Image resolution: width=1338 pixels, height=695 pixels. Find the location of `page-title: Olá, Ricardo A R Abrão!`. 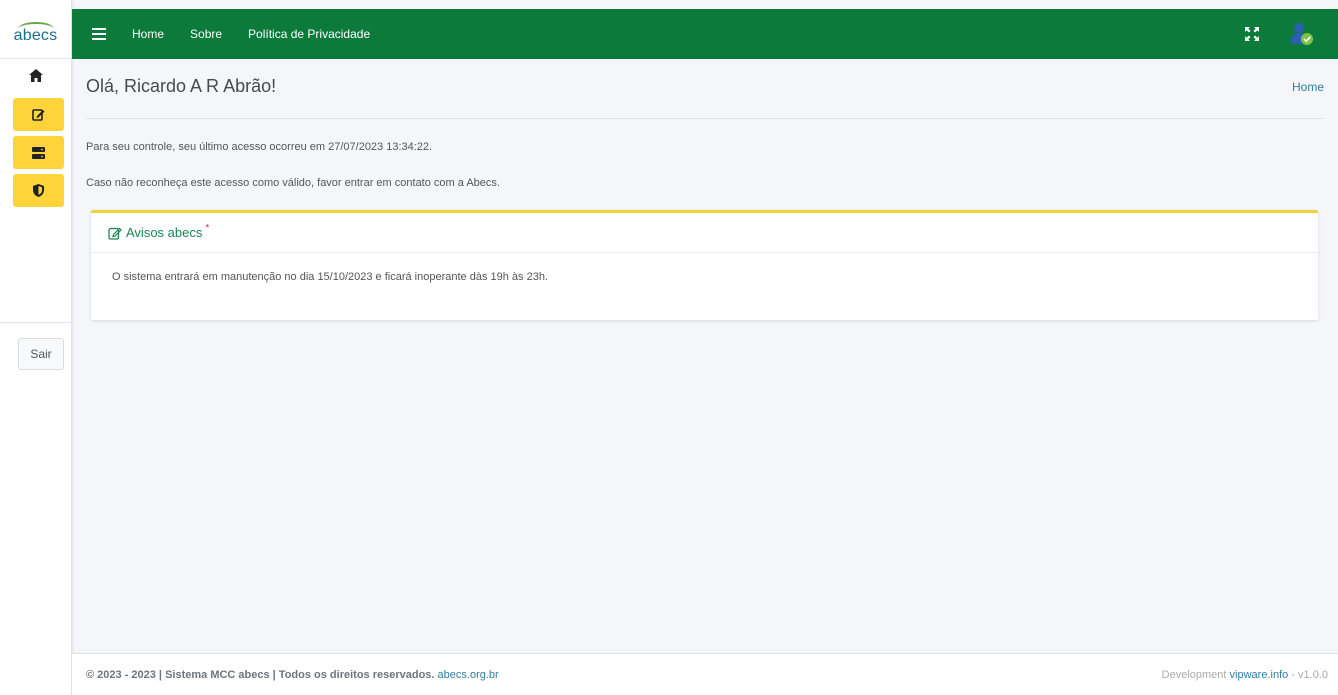

page-title: Olá, Ricardo A R Abrão! is located at coordinates (181, 86).